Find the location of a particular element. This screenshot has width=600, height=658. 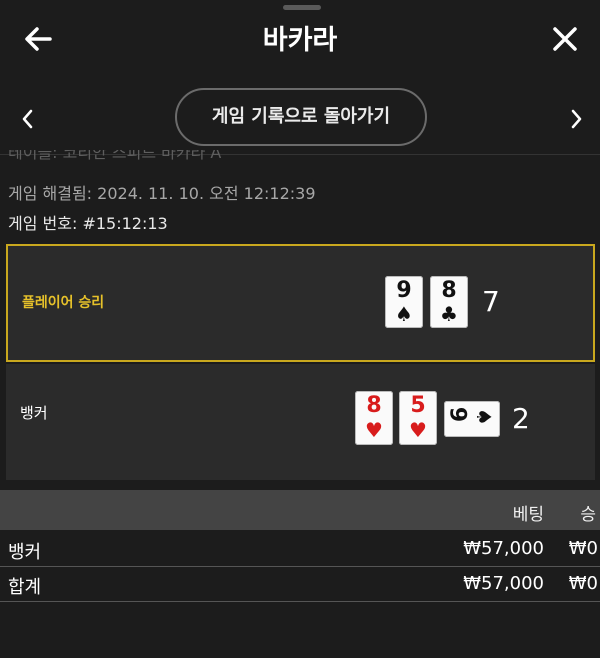

chevron-right-icon is located at coordinates (576, 119).